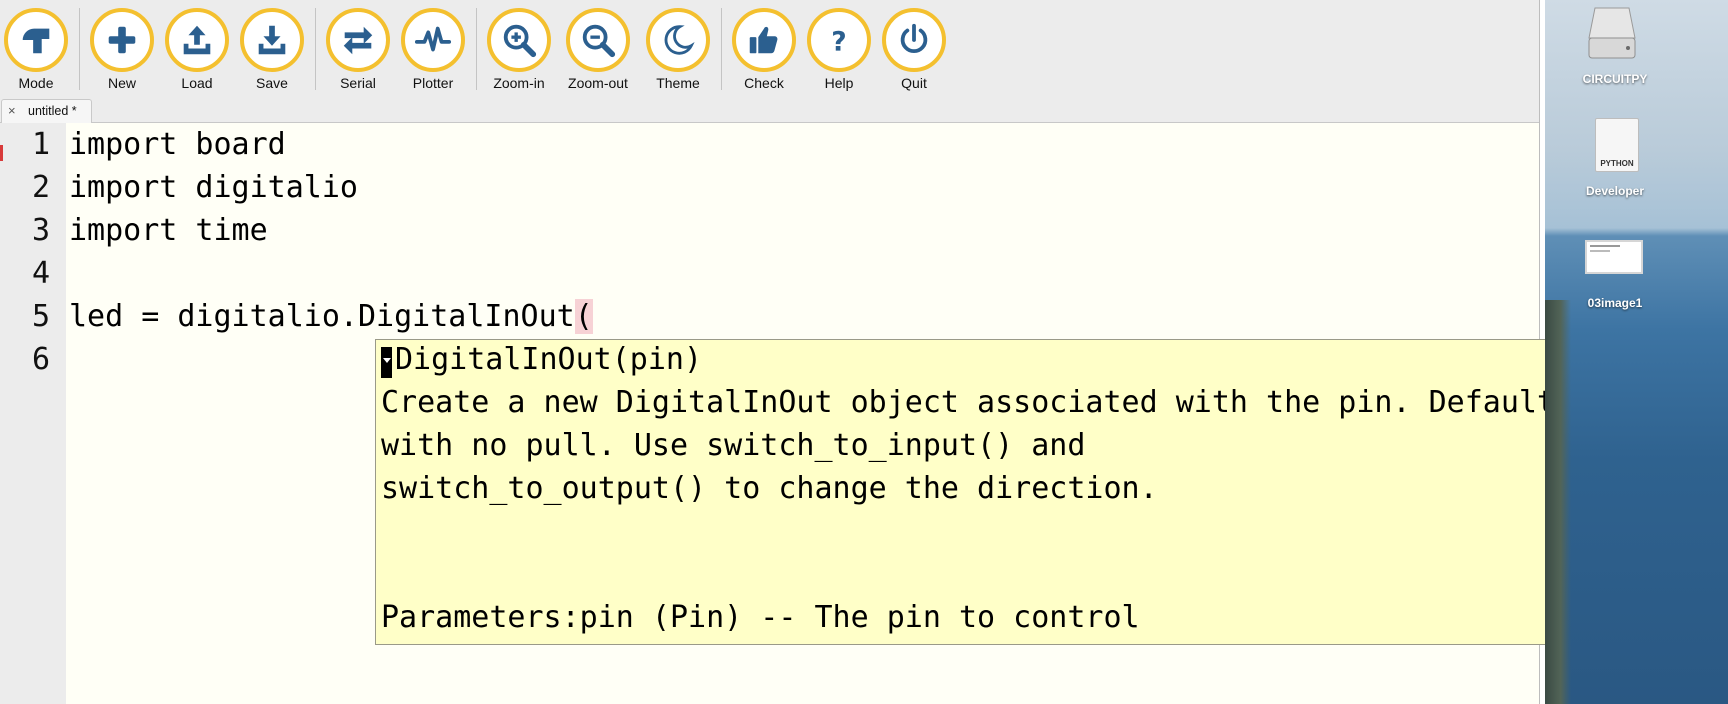 The width and height of the screenshot is (1728, 704). I want to click on save-button: Save, so click(272, 51).